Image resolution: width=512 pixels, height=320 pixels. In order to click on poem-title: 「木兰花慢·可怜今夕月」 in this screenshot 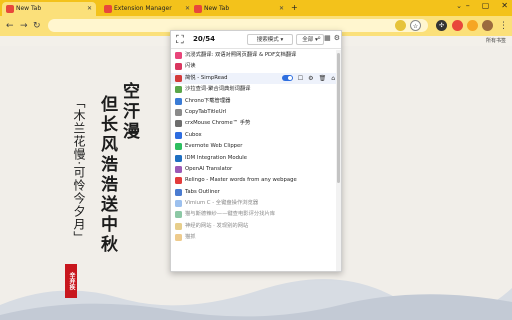, I will do `click(79, 170)`.